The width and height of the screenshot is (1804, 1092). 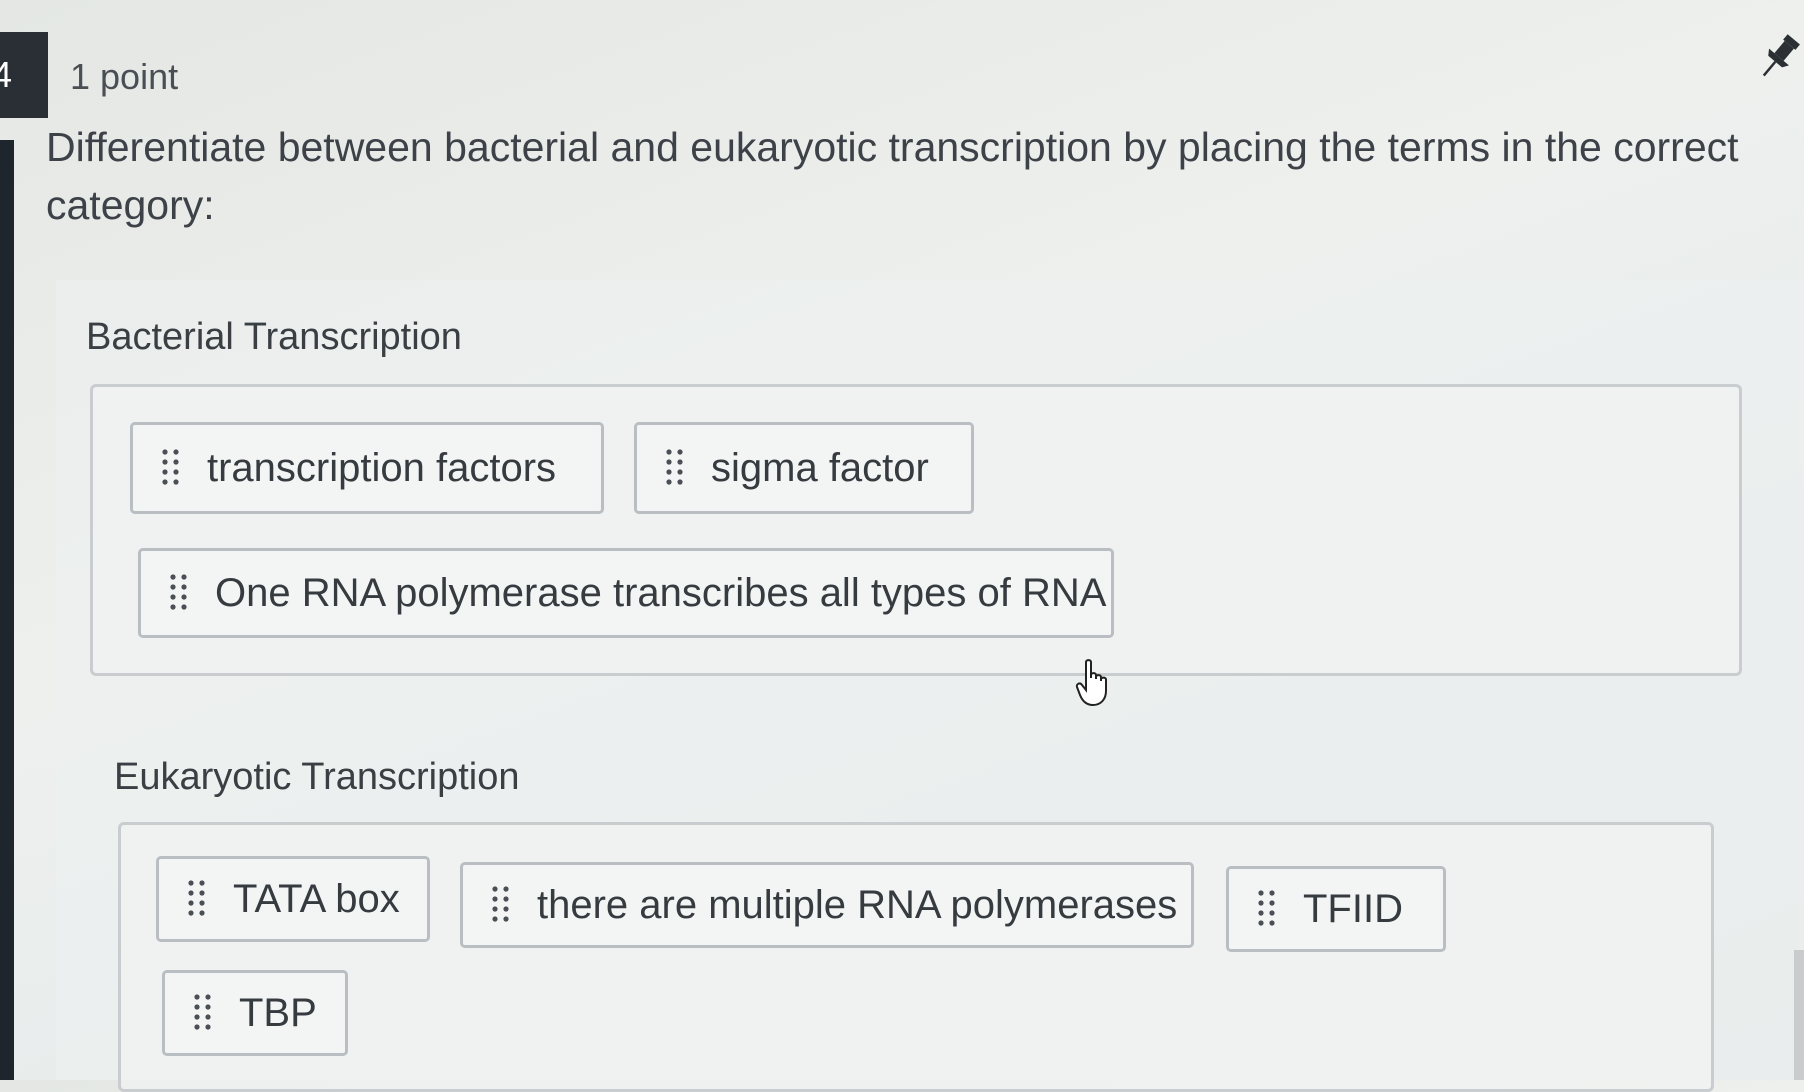 I want to click on term-label: TFIID, so click(x=1353, y=908).